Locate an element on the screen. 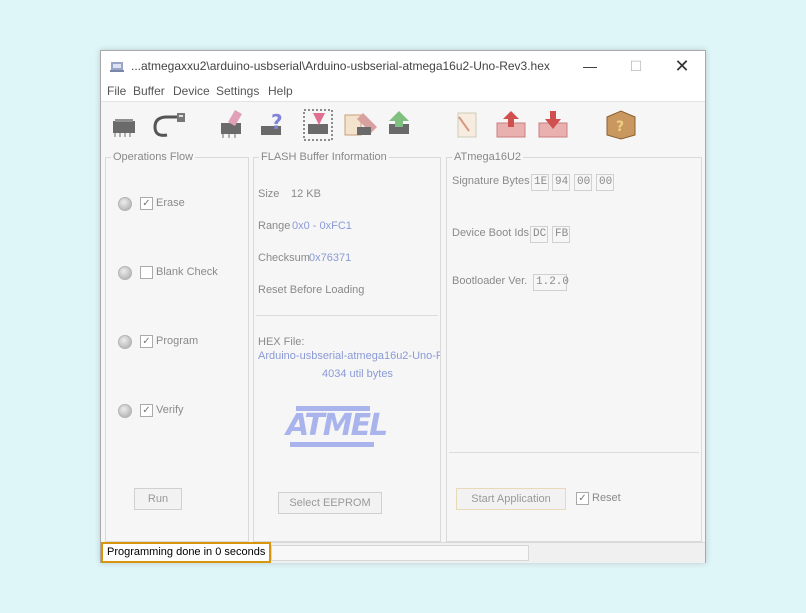  signature-byte-2: 94 is located at coordinates (561, 182).